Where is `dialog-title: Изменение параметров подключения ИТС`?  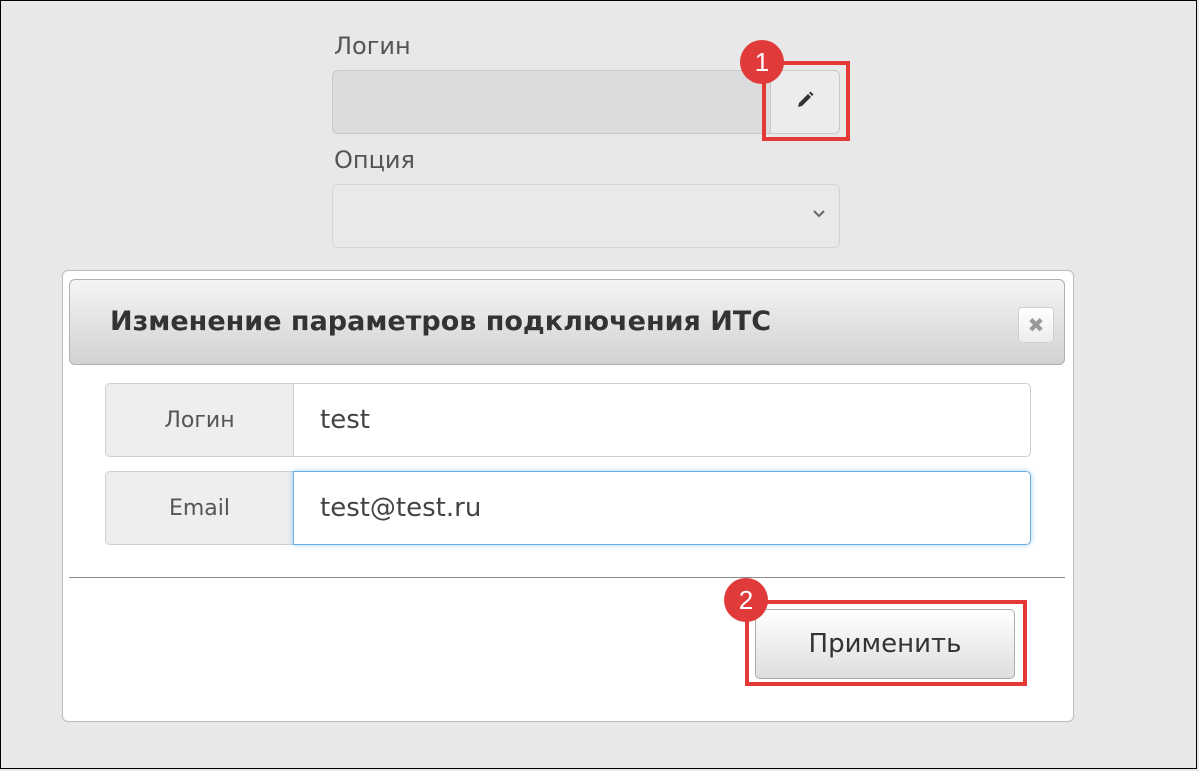 dialog-title: Изменение параметров подключения ИТС is located at coordinates (441, 321).